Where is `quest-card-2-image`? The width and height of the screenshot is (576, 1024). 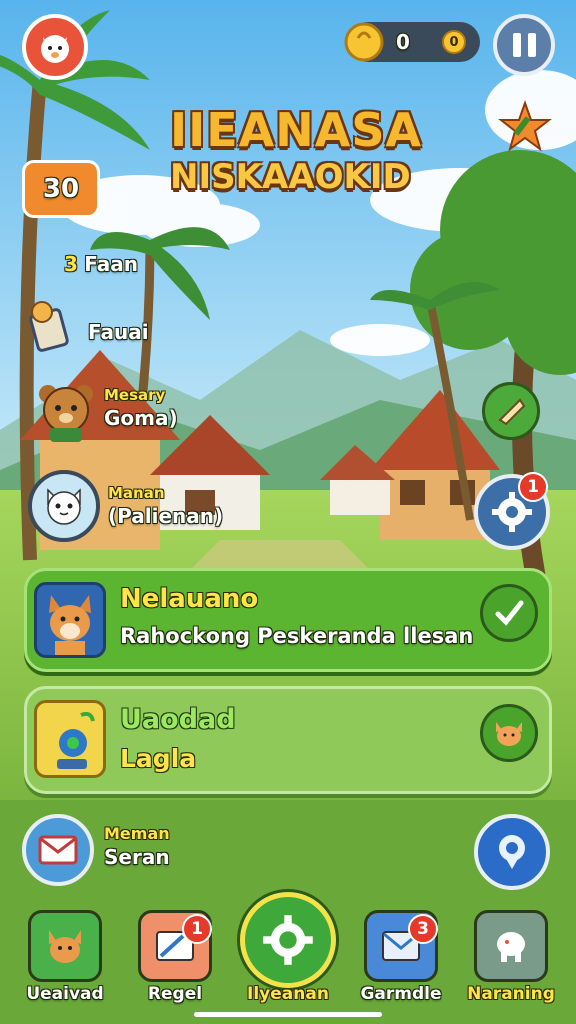
quest-card-2-image is located at coordinates (70, 739).